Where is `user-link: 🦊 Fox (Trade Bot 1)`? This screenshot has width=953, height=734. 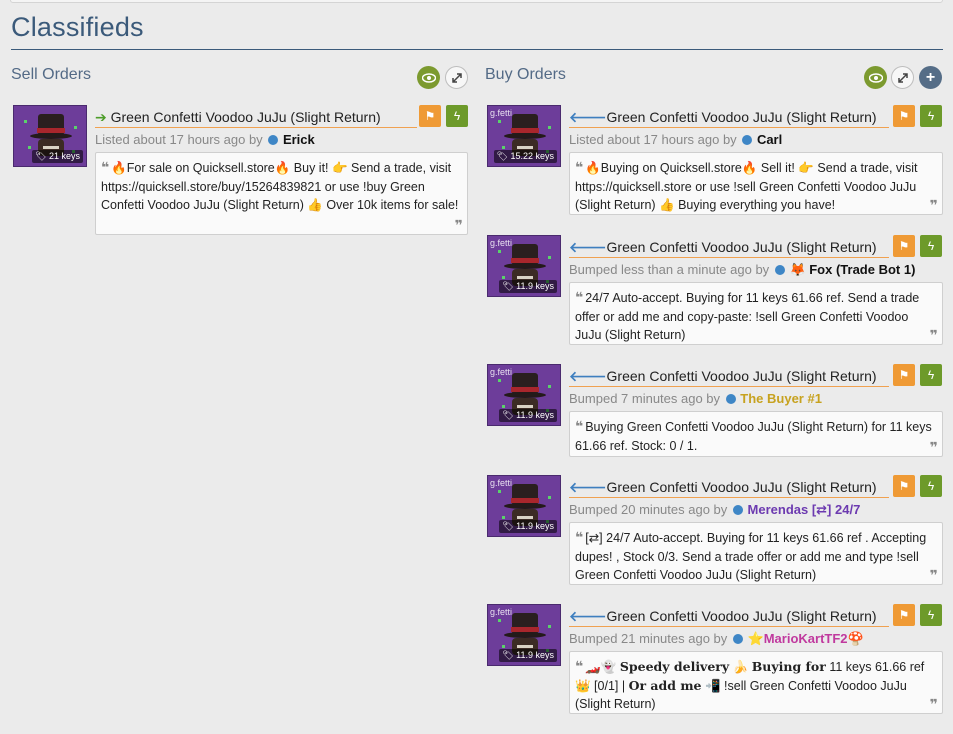 user-link: 🦊 Fox (Trade Bot 1) is located at coordinates (852, 269).